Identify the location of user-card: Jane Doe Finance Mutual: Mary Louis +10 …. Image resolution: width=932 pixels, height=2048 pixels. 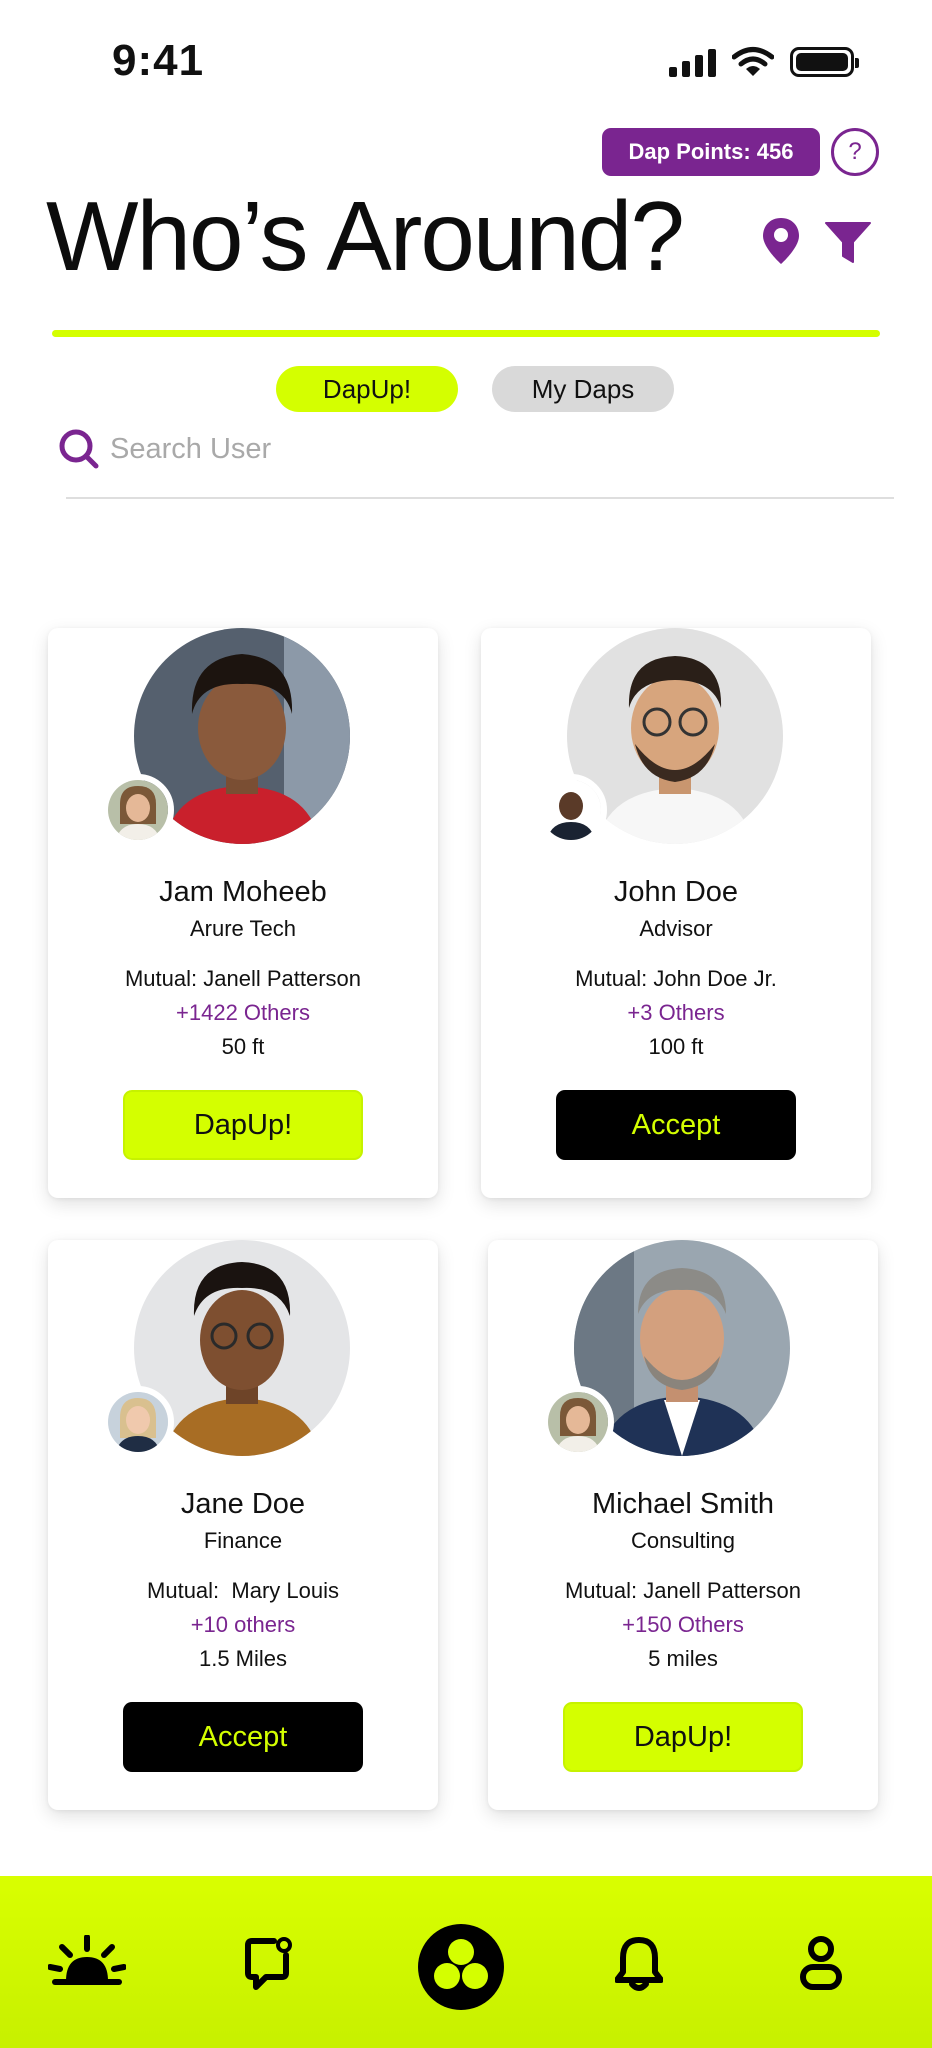
(243, 1525).